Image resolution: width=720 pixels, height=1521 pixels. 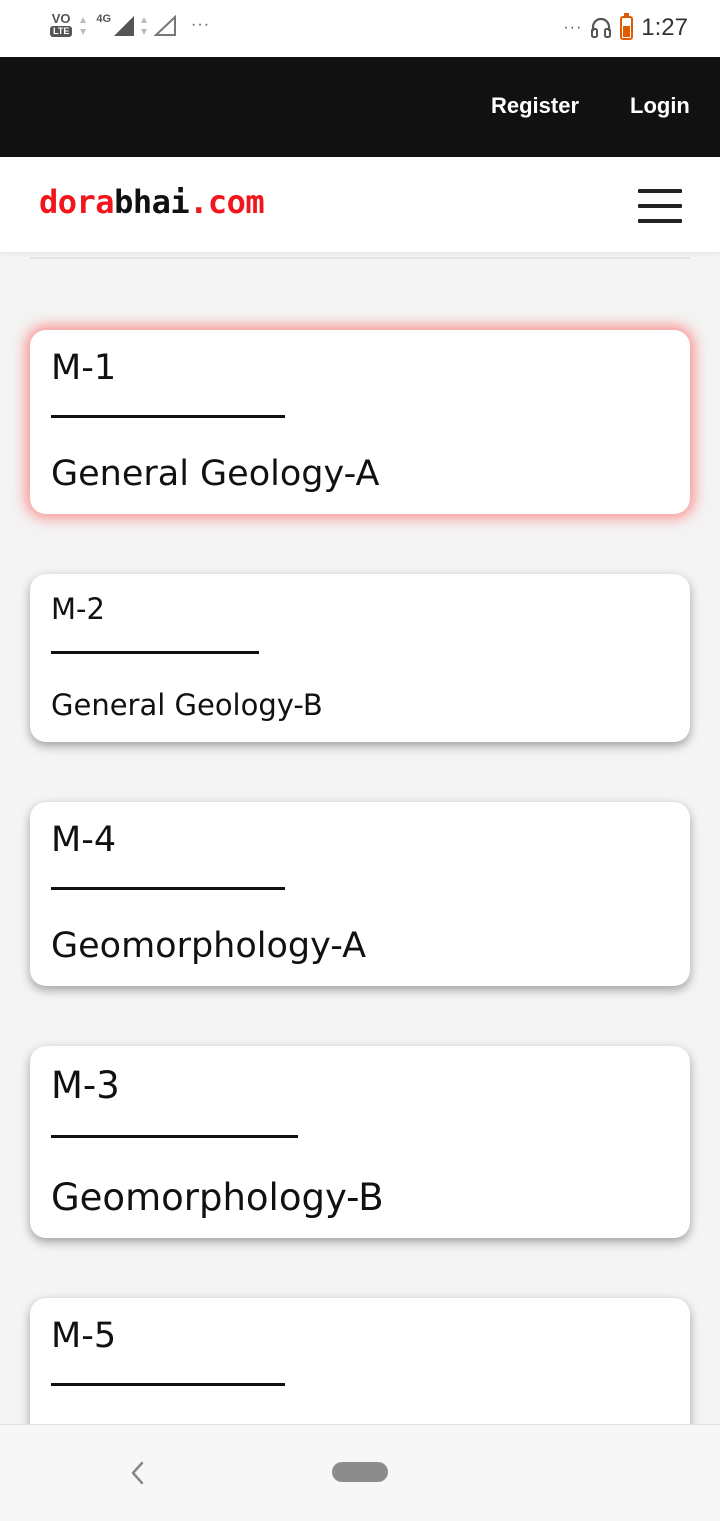 I want to click on logo-part-bhai: bhai, so click(x=152, y=202).